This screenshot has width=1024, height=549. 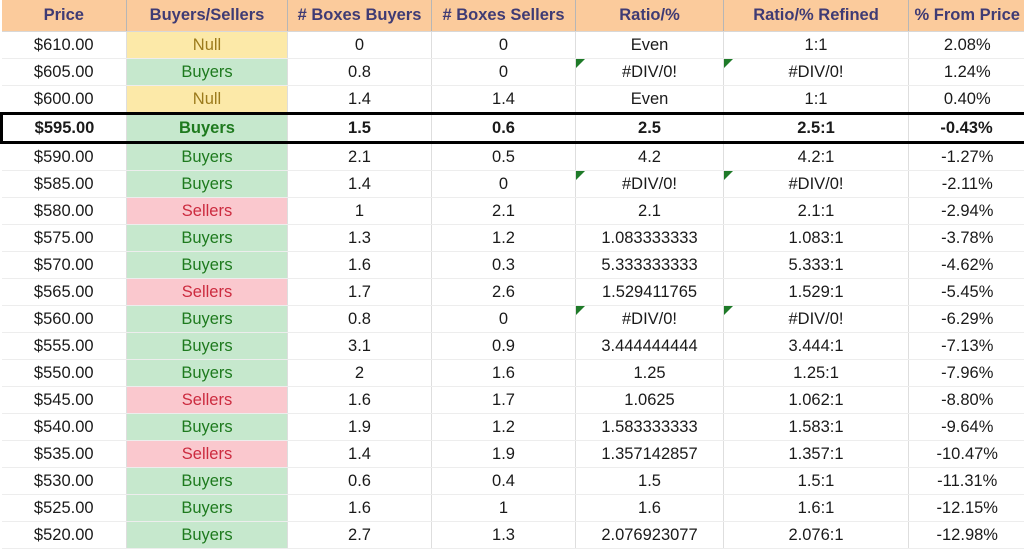 What do you see at coordinates (966, 265) in the screenshot?
I see `cell-pct-from-price: -4.62%` at bounding box center [966, 265].